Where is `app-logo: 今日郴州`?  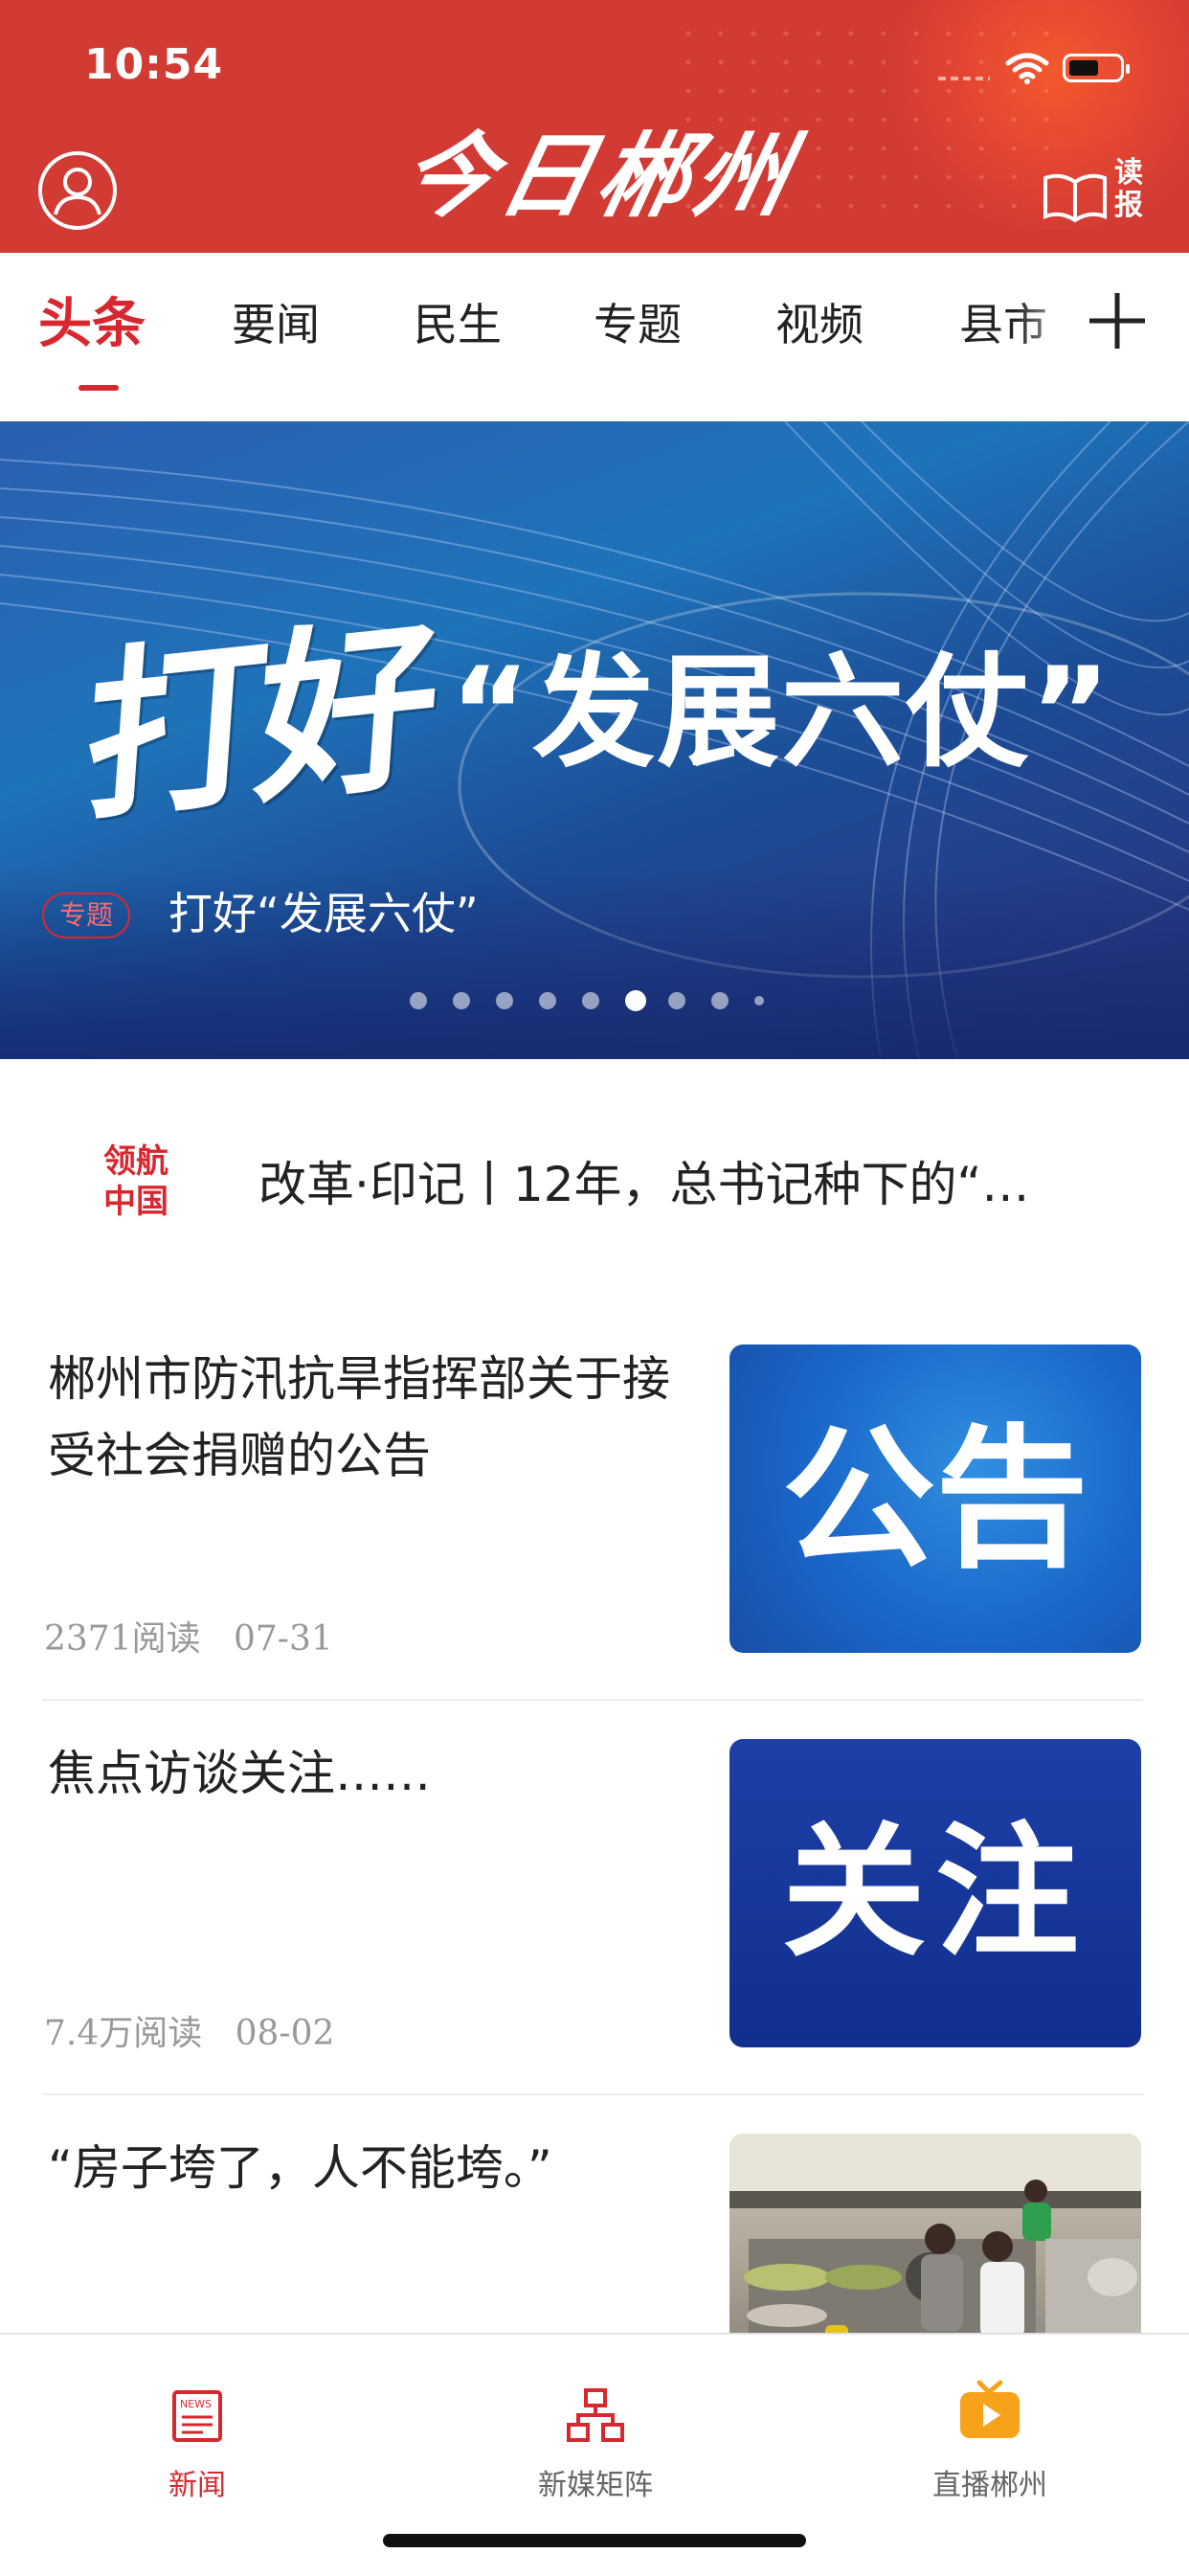 app-logo: 今日郴州 is located at coordinates (599, 176).